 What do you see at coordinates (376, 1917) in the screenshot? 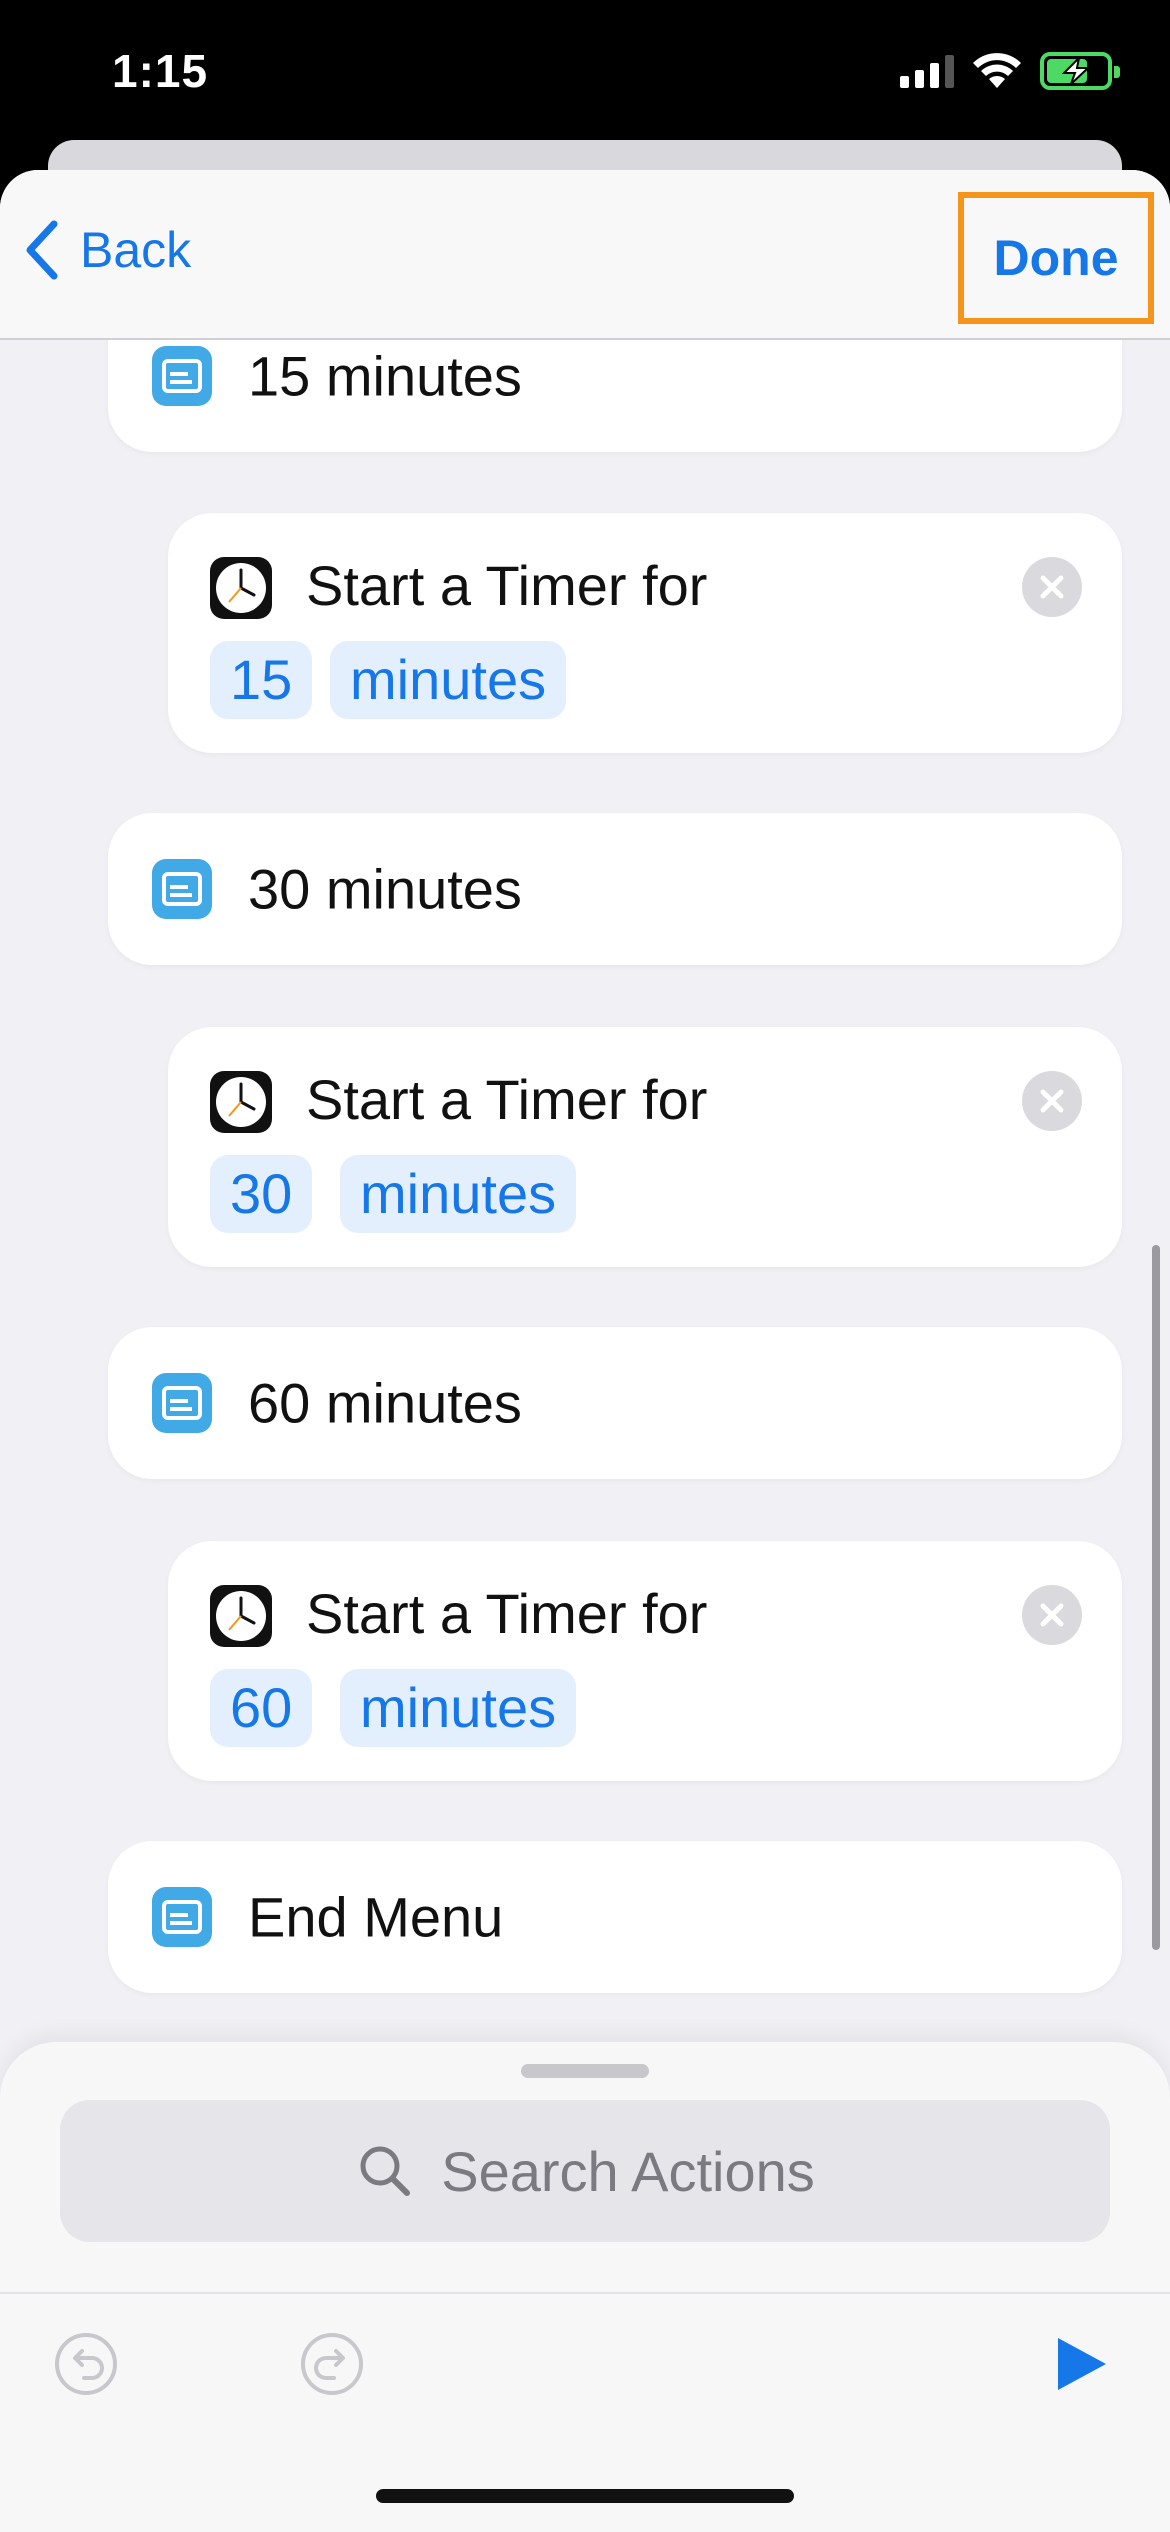
I see `menu-item-label: End Menu` at bounding box center [376, 1917].